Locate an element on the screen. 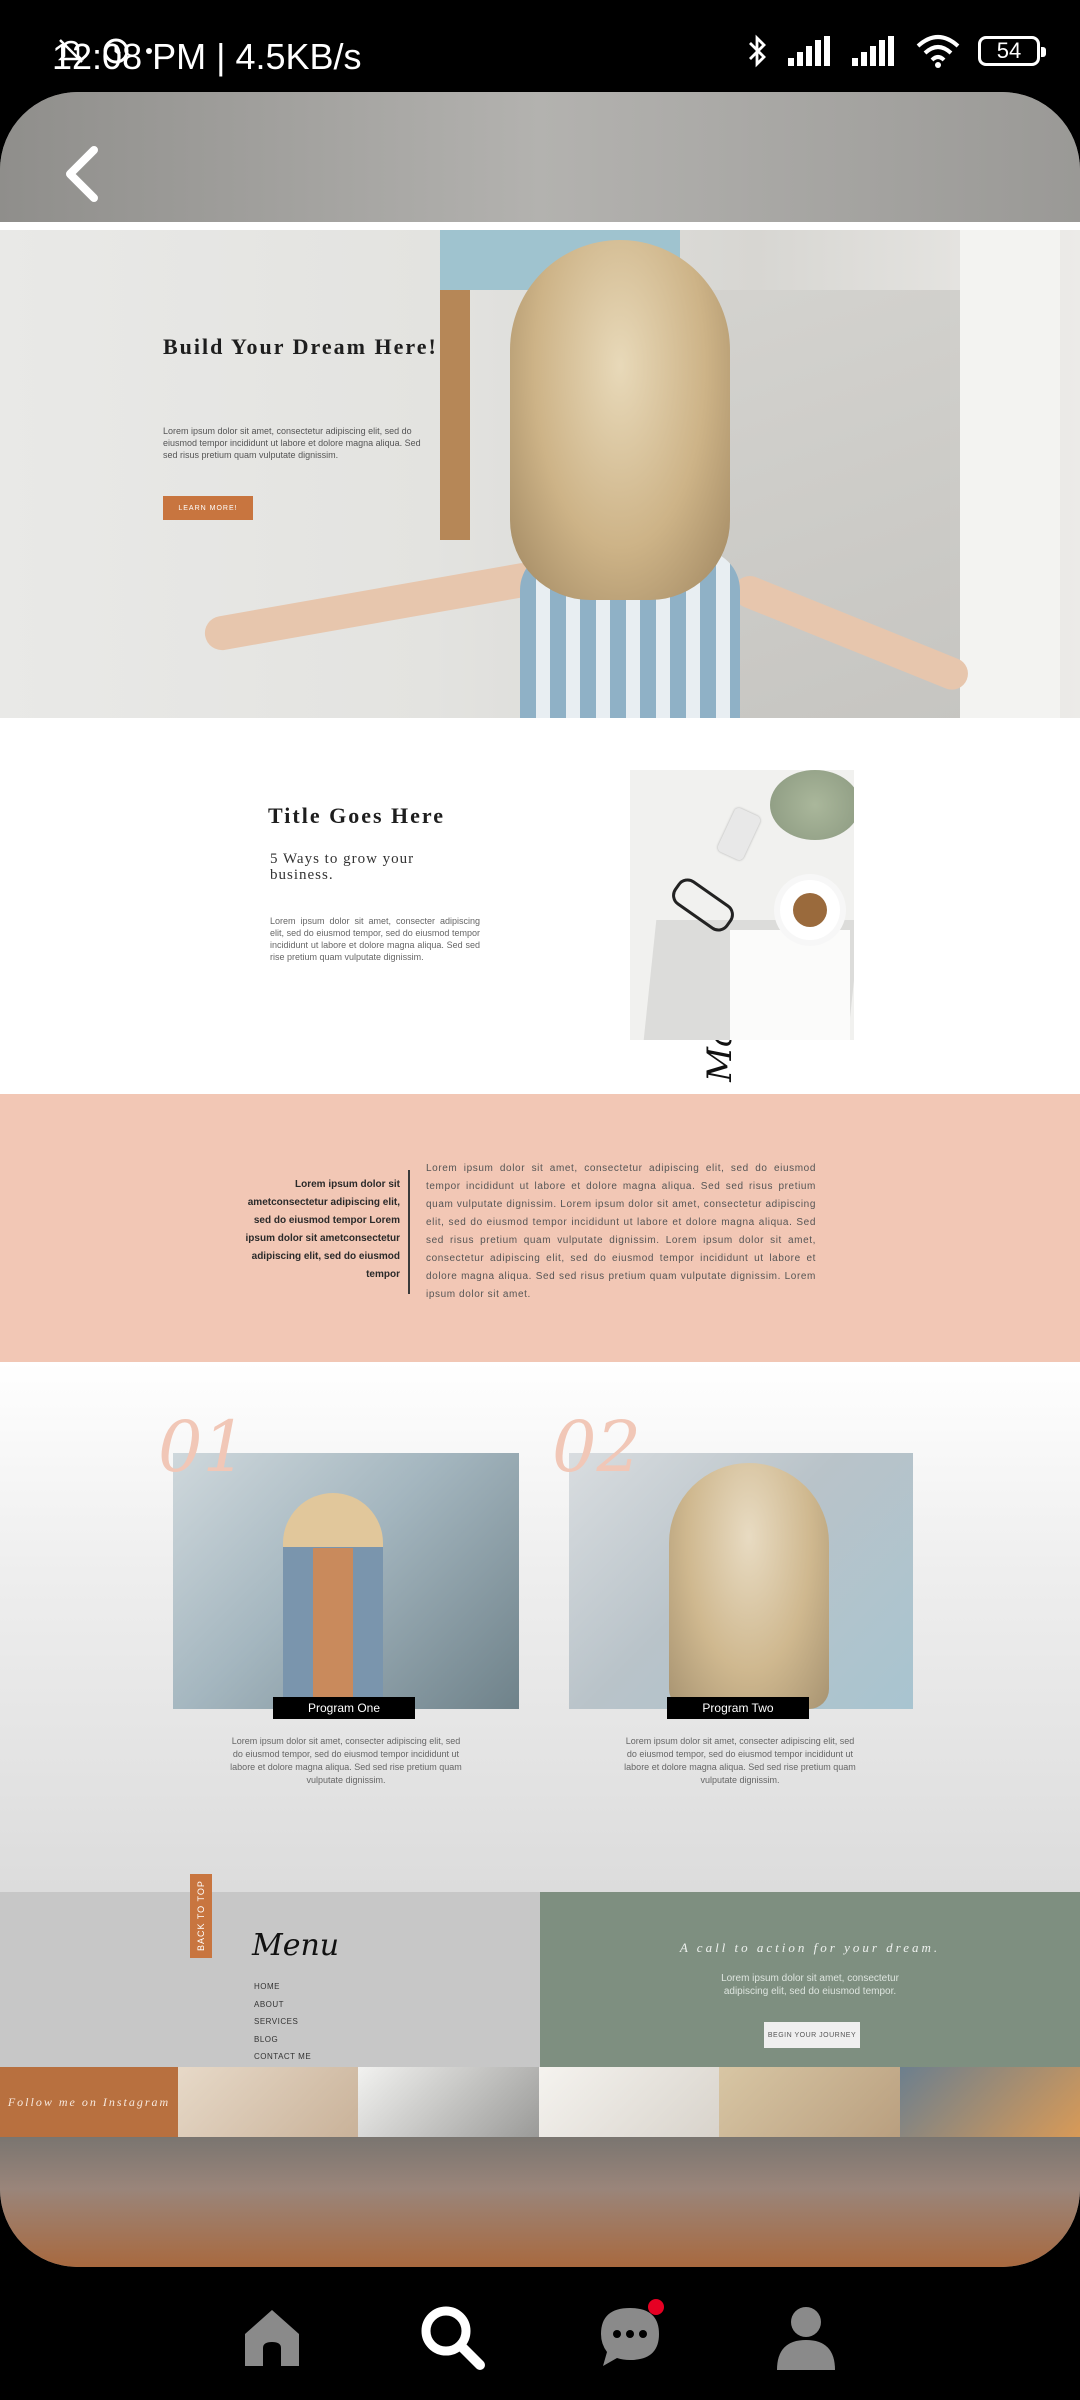 Image resolution: width=1080 pixels, height=2400 pixels. program-one-photo is located at coordinates (346, 1581).